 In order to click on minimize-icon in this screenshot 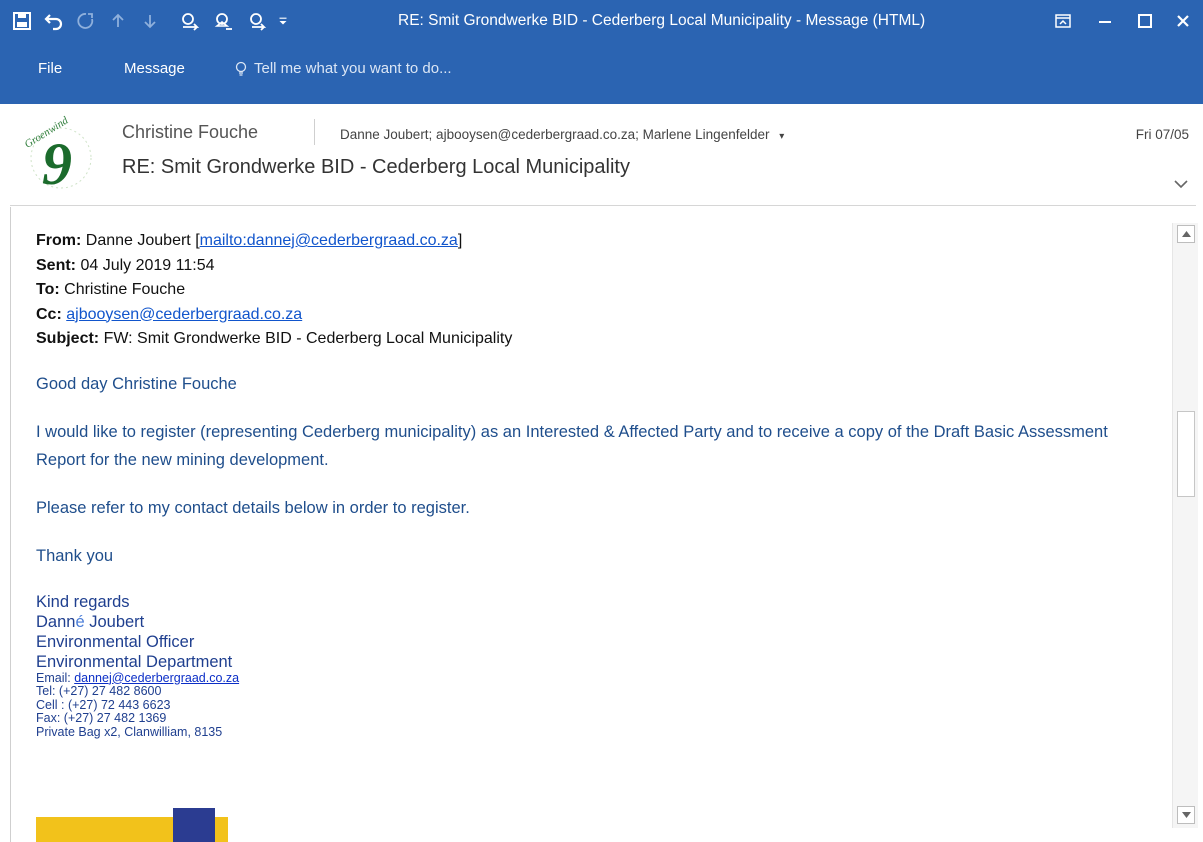, I will do `click(1105, 21)`.